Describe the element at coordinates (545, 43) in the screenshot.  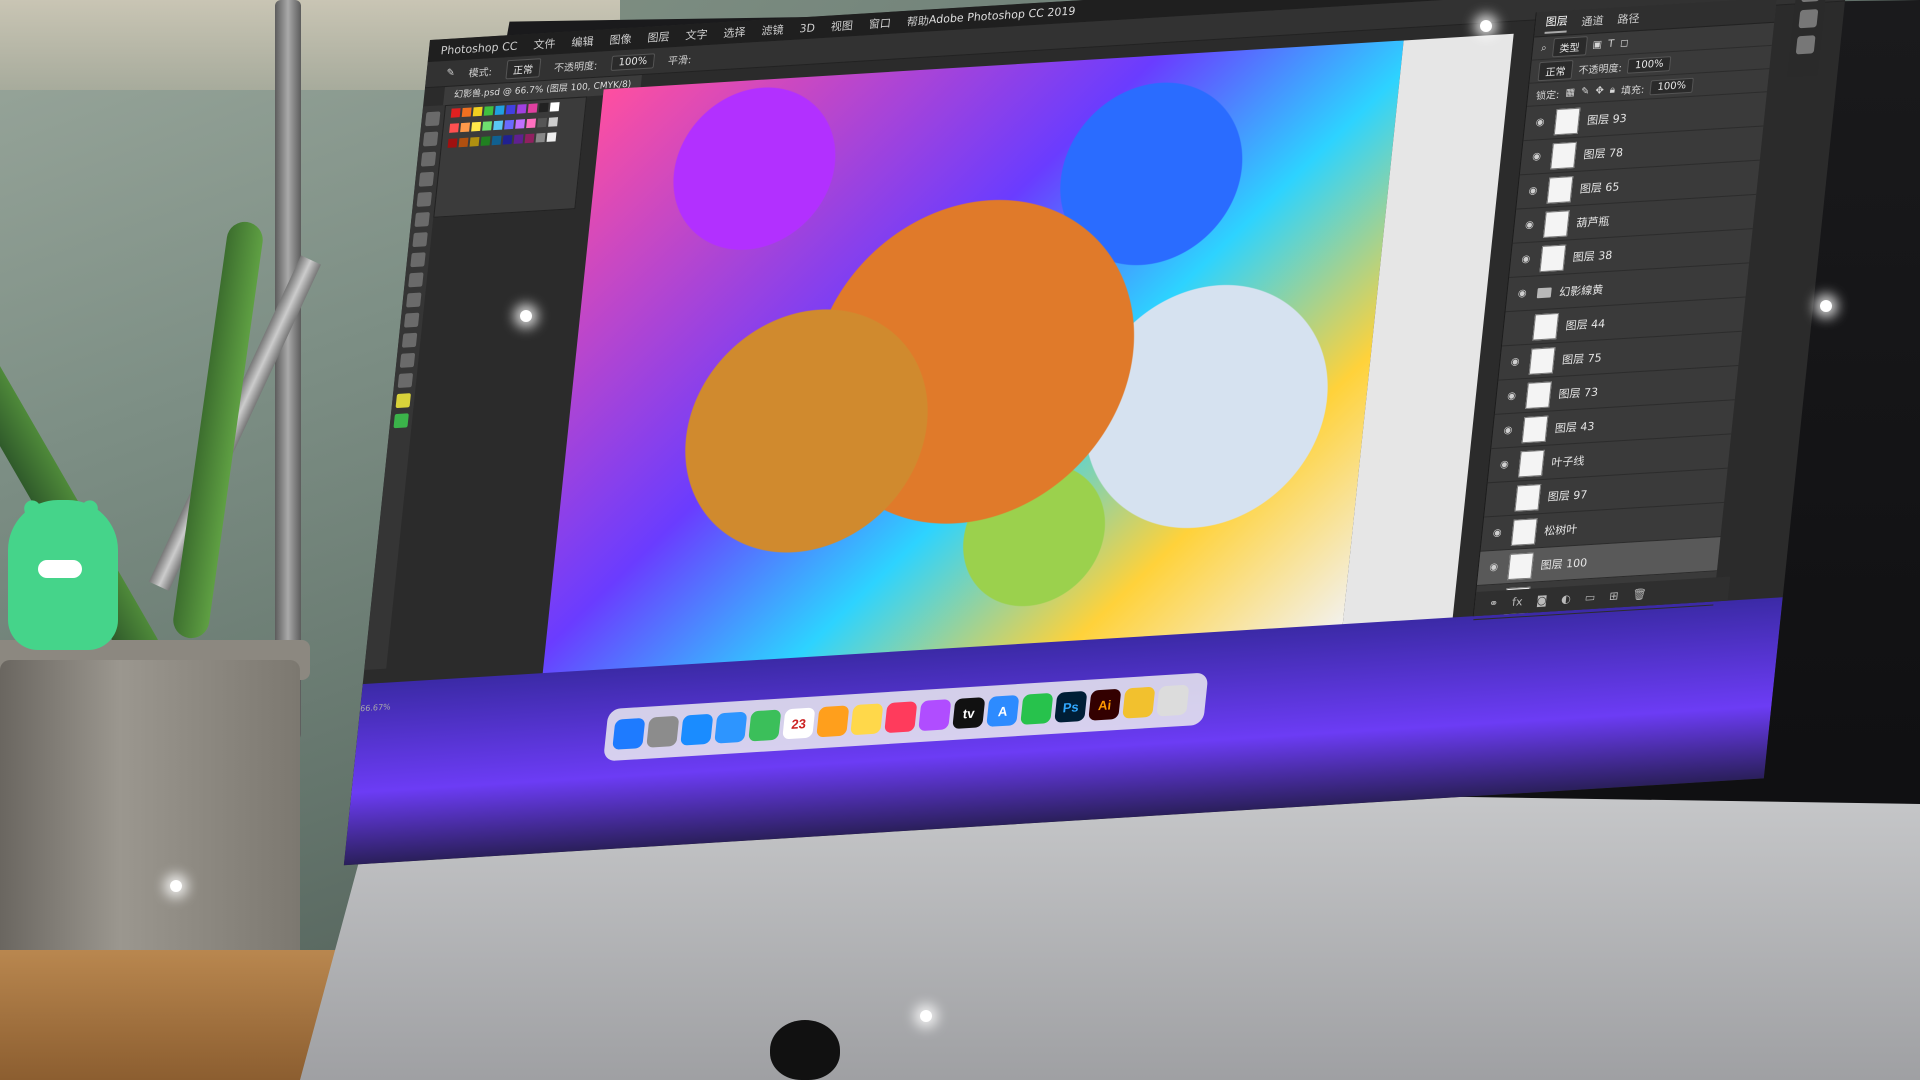
I see `menubar-item: 文件` at that location.